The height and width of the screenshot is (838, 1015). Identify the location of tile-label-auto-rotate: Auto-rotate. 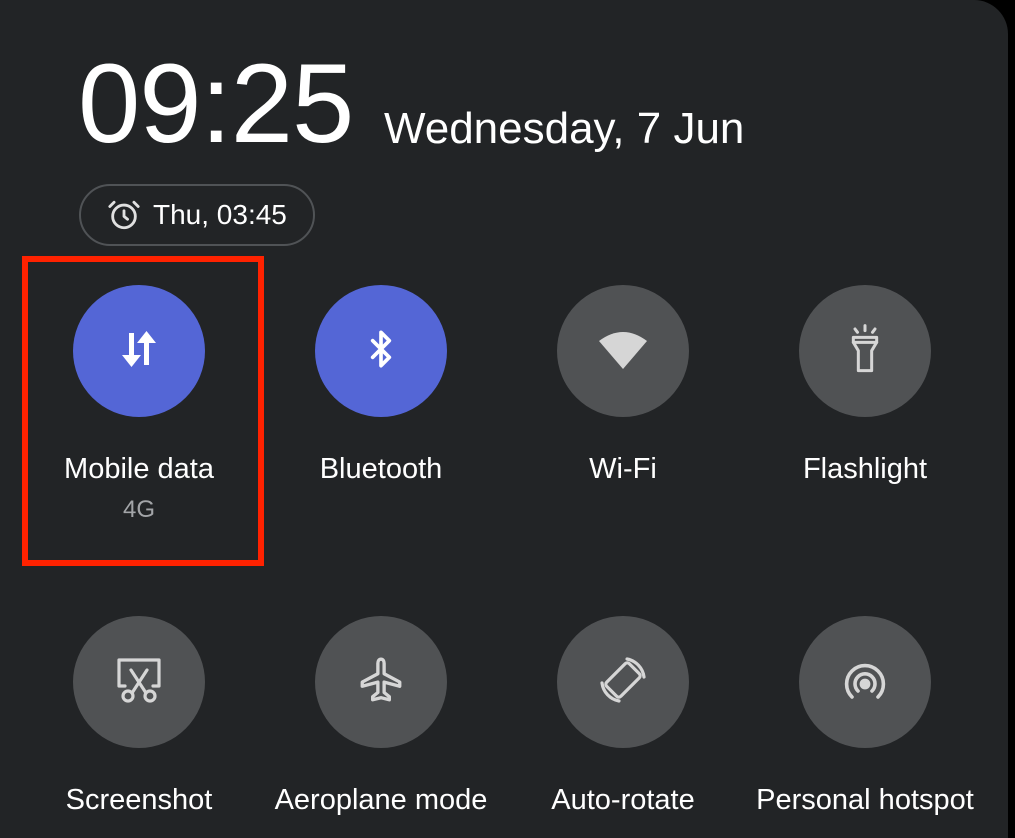
(623, 800).